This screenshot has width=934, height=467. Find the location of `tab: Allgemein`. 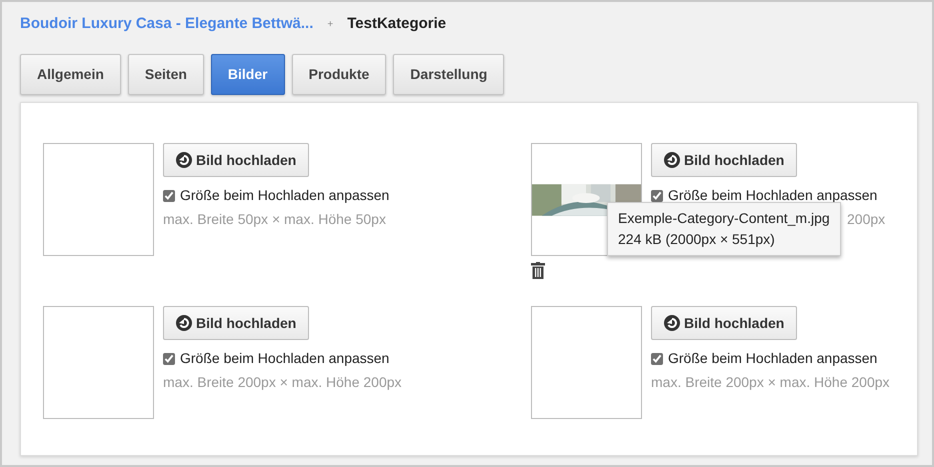

tab: Allgemein is located at coordinates (70, 74).